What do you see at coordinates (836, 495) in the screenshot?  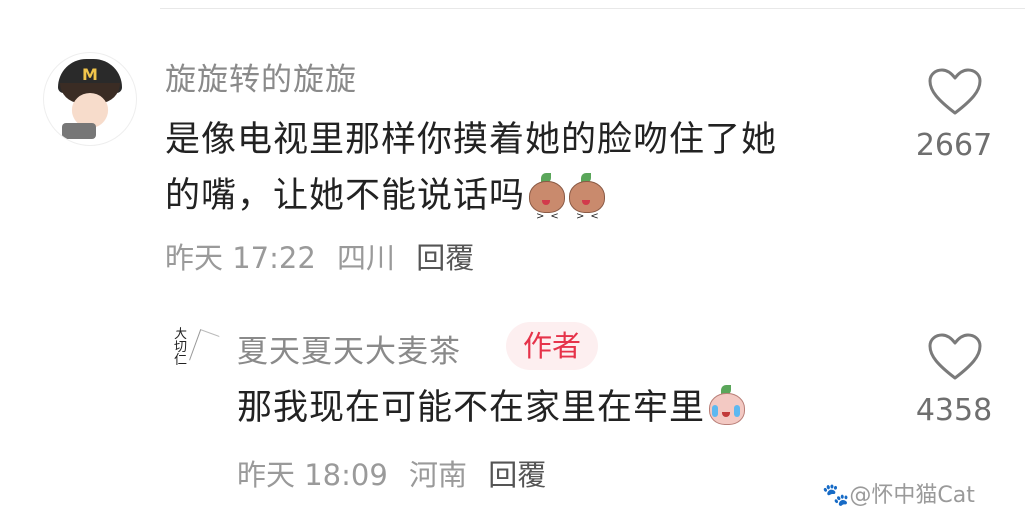 I see `paw-icon: 🐾` at bounding box center [836, 495].